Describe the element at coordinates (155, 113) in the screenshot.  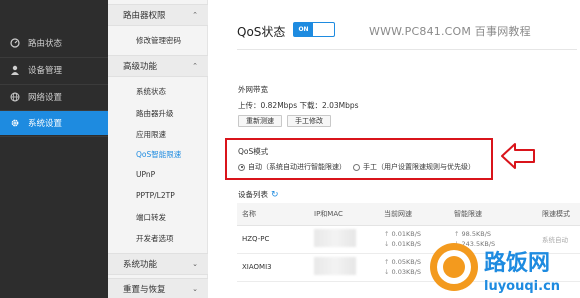
I see `sub-item-router-upgrade: 路由器升级` at that location.